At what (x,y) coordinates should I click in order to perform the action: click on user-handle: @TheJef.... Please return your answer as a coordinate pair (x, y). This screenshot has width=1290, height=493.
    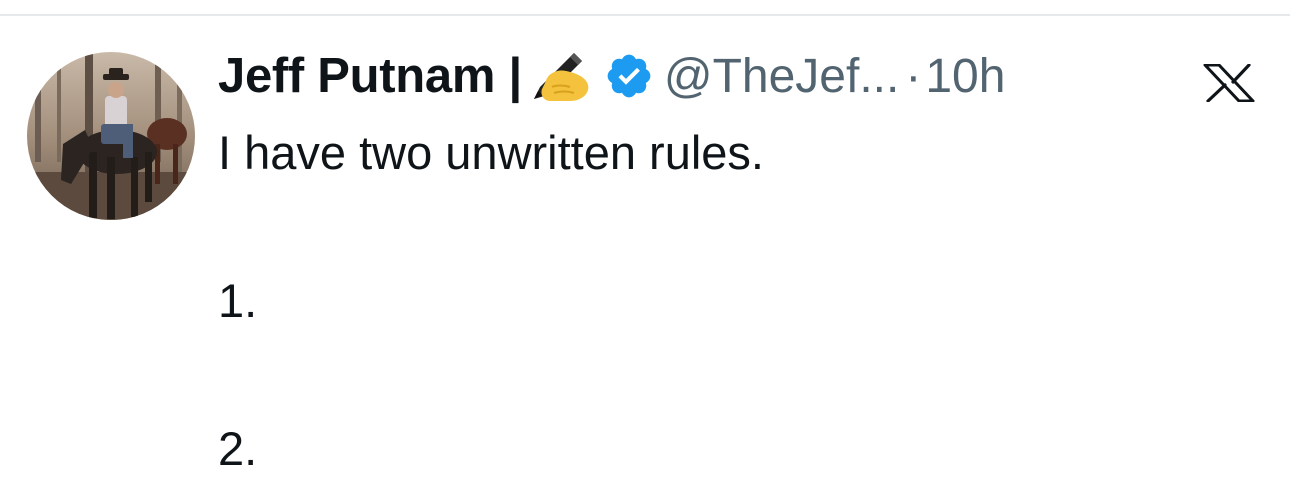
    Looking at the image, I should click on (781, 76).